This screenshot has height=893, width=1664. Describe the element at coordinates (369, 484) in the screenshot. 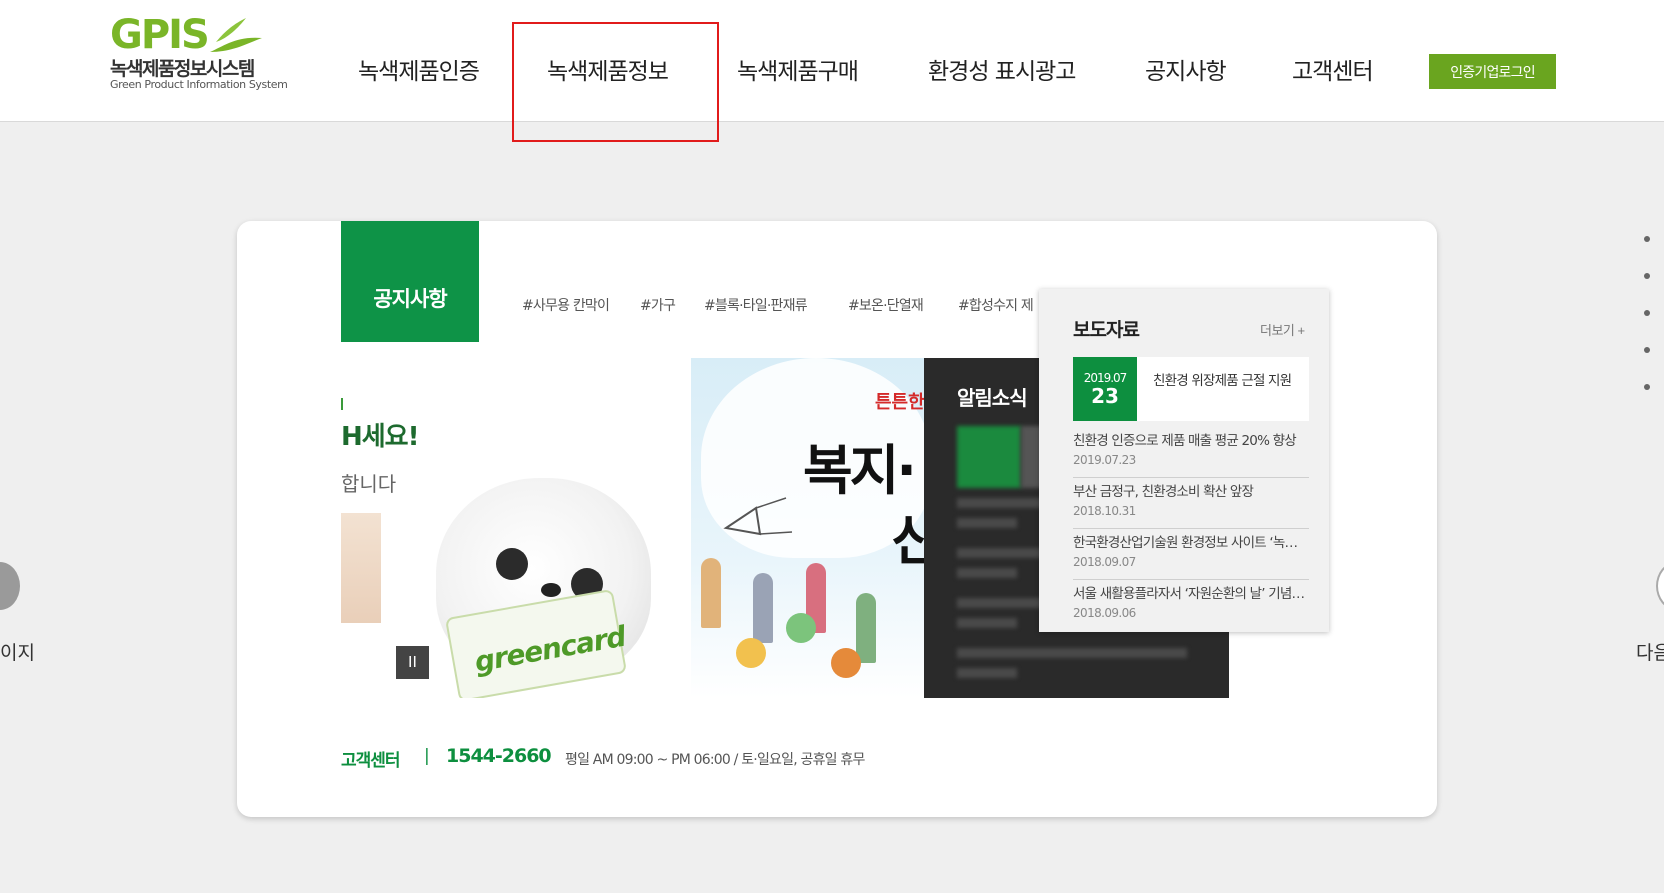

I see `banner-subtext: 합니다` at that location.